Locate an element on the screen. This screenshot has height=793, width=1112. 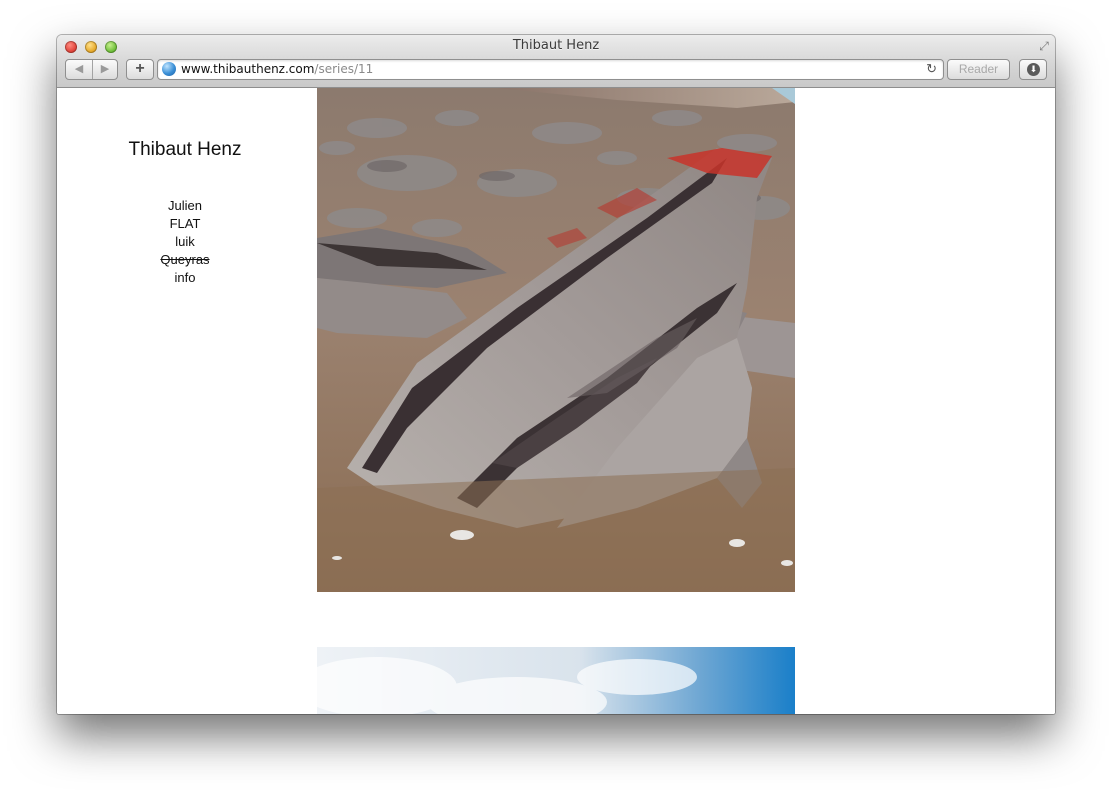
address-bar: www.thibauthenz.com/series/11 ↻ is located at coordinates (550, 69).